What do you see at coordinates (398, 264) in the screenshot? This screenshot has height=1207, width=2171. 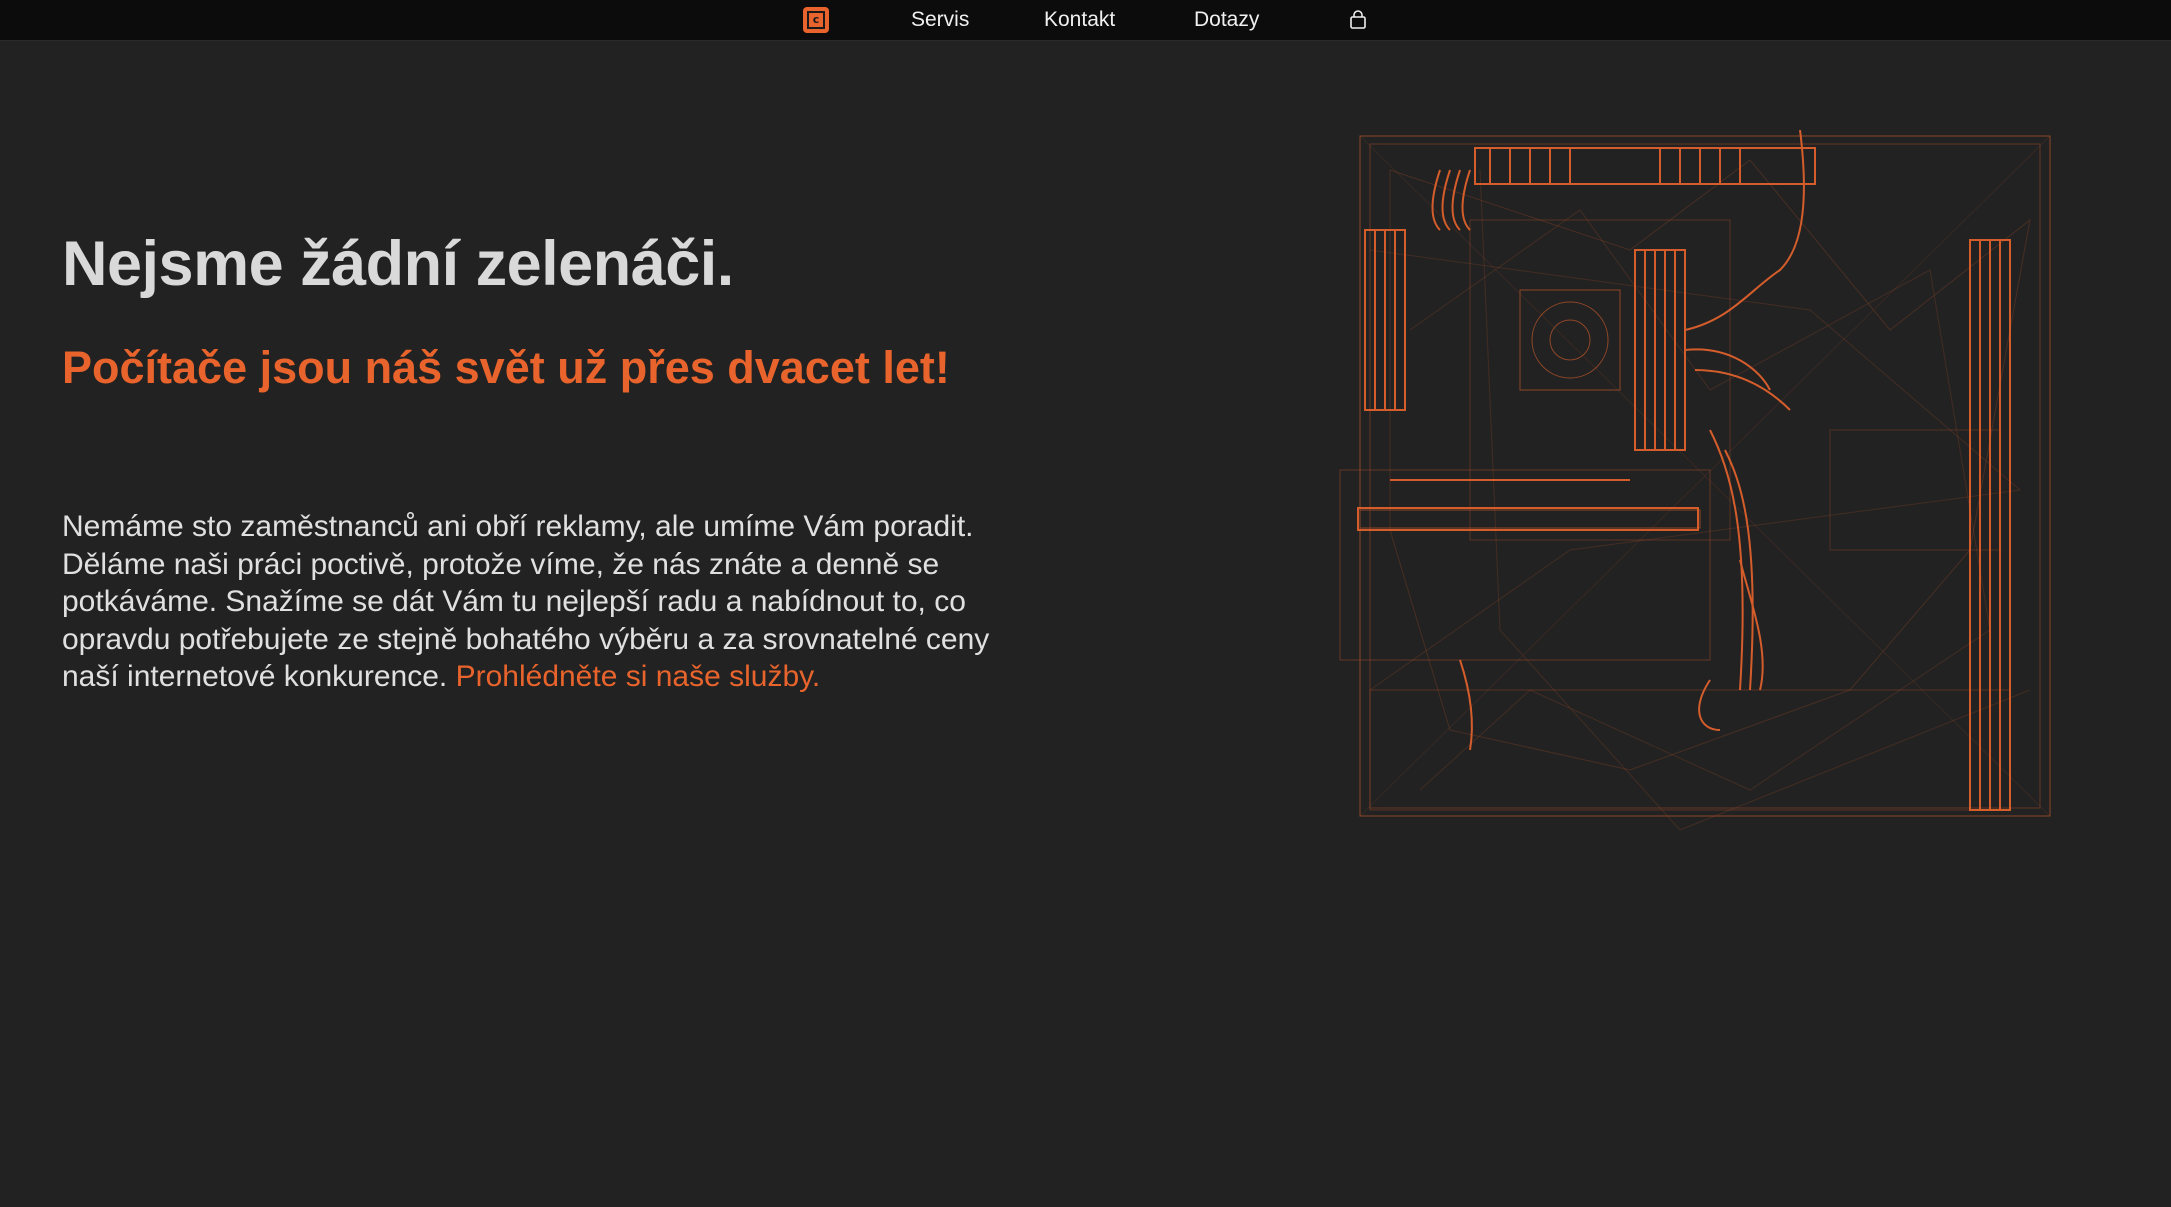 I see `page-title: Nejsme žádní zelenáči.` at bounding box center [398, 264].